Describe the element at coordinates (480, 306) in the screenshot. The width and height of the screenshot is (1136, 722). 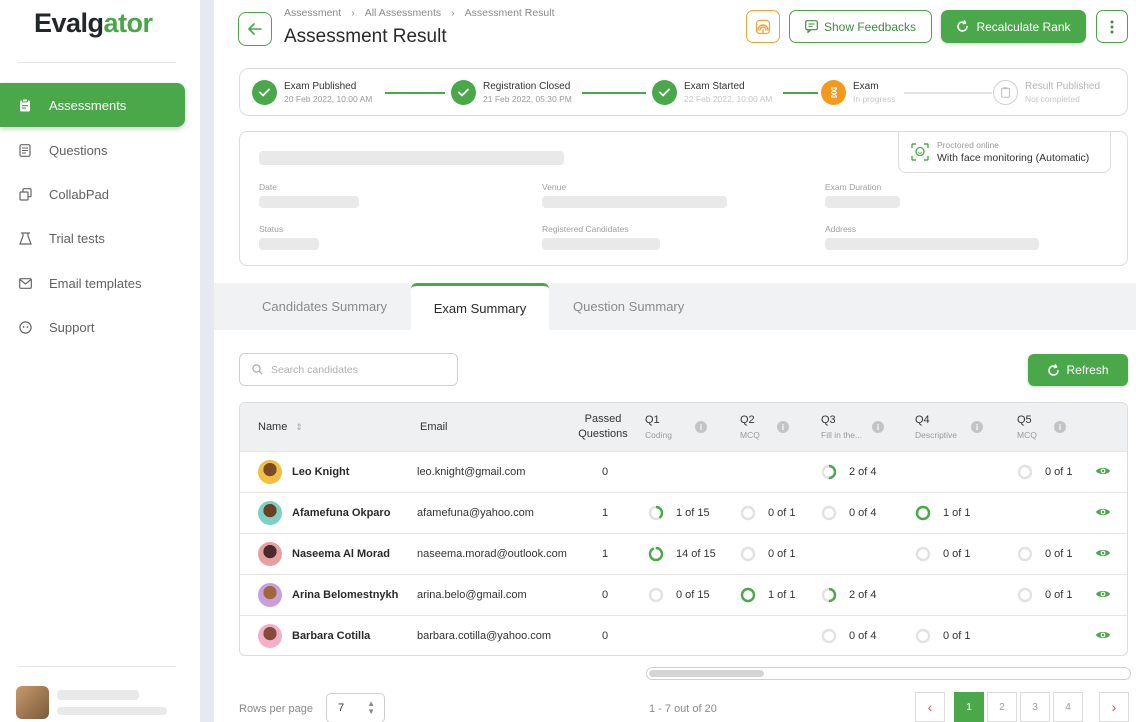
I see `tab-exam-summary: Exam Summary` at that location.